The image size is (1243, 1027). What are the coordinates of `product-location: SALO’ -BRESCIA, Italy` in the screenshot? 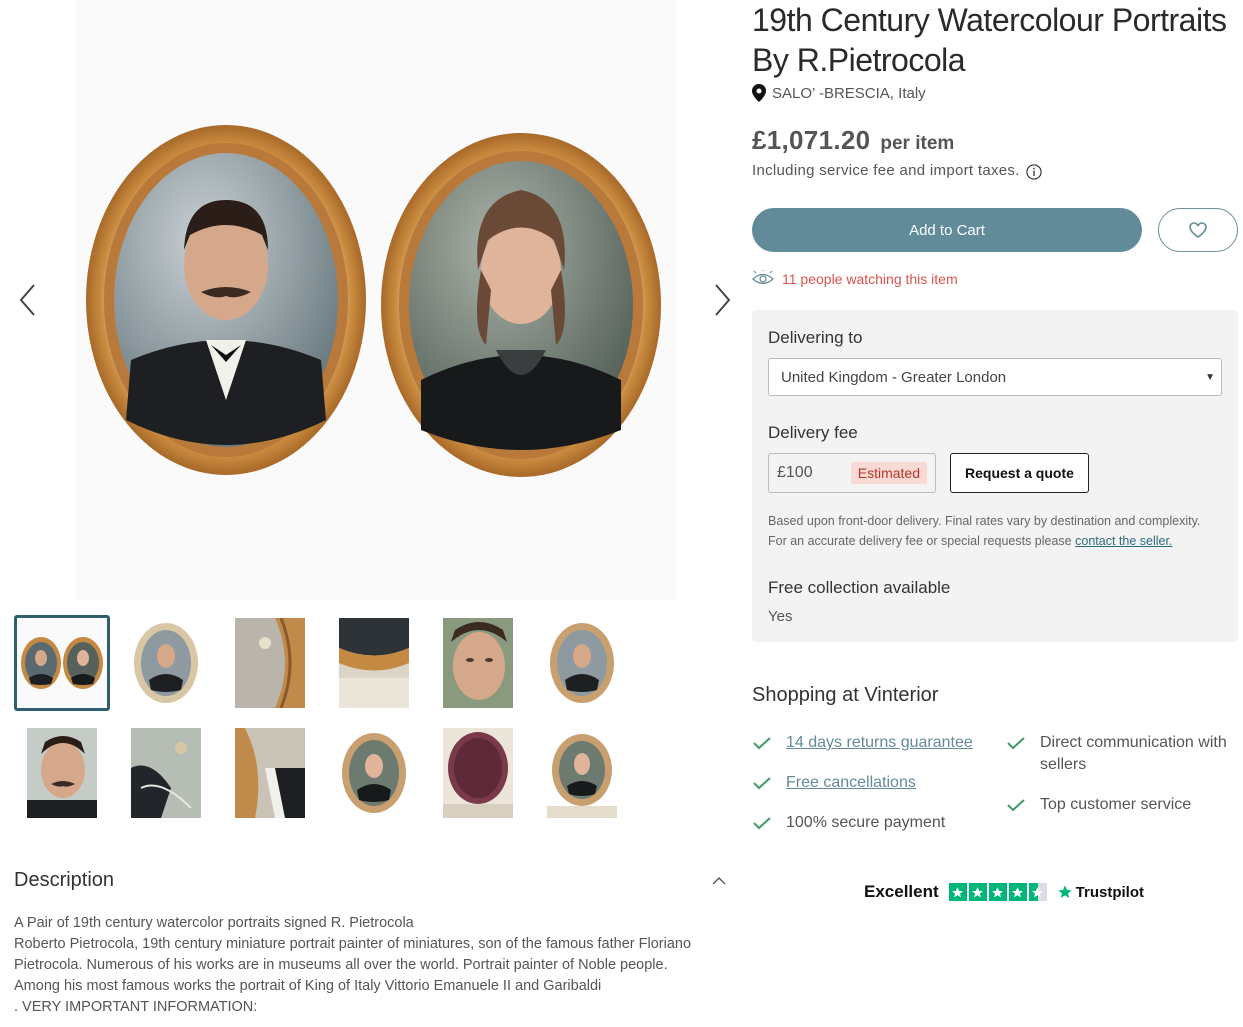 It's located at (995, 93).